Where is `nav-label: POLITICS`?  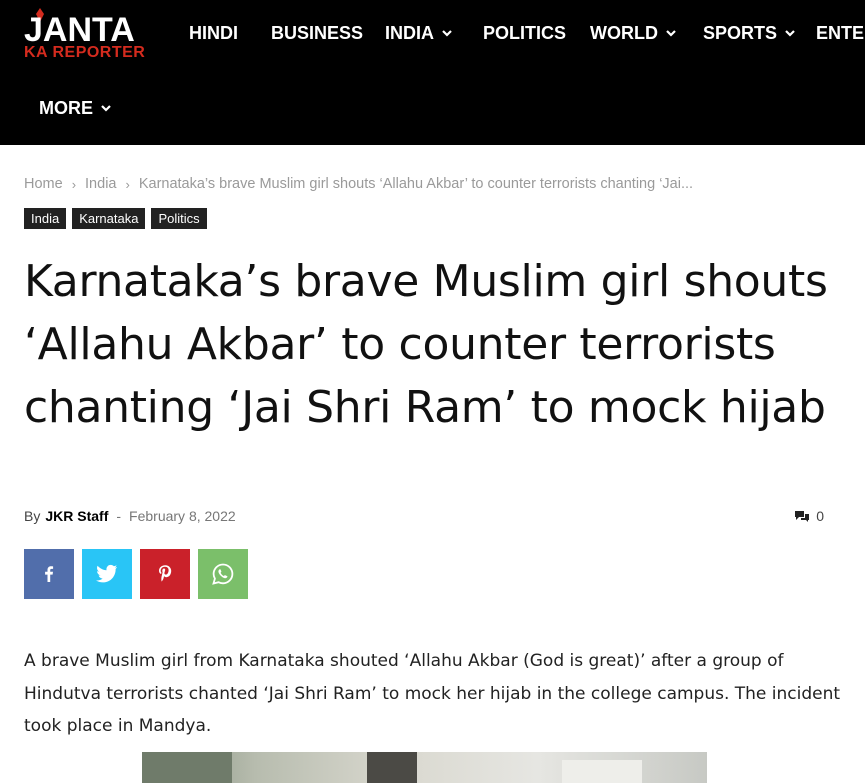 nav-label: POLITICS is located at coordinates (525, 33).